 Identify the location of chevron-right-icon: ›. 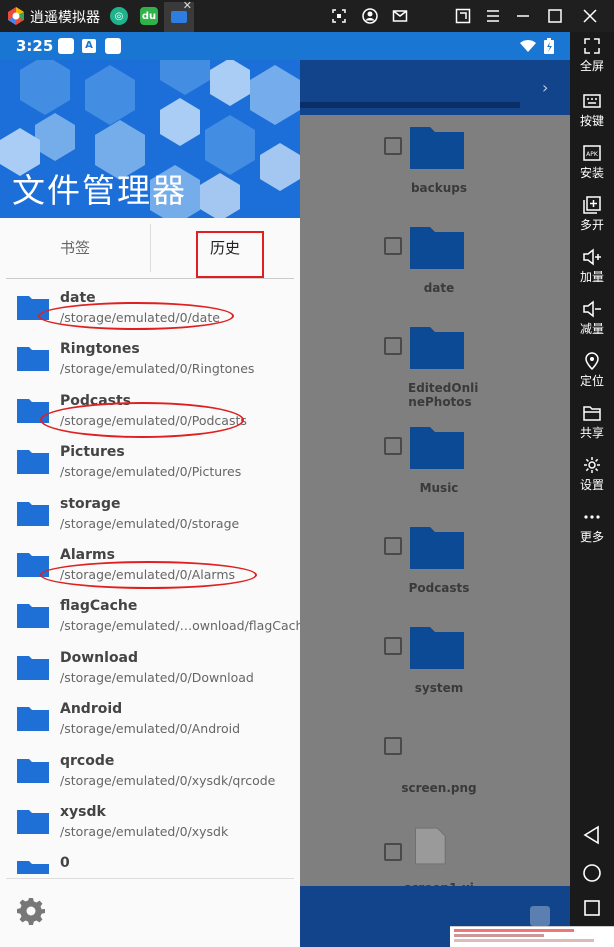
(545, 87).